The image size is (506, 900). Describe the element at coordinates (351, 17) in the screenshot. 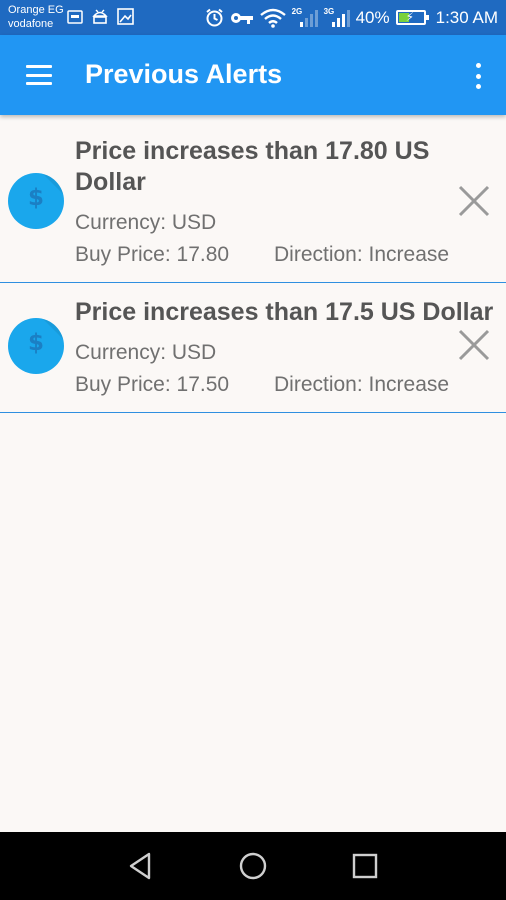

I see `status-right: 2G 3G 40% ⚡ 1:30 AM` at that location.